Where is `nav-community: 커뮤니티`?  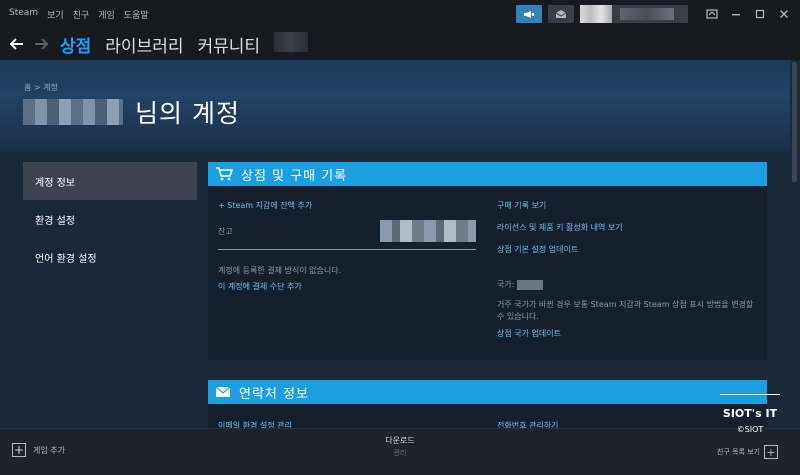
nav-community: 커뮤니티 is located at coordinates (228, 44).